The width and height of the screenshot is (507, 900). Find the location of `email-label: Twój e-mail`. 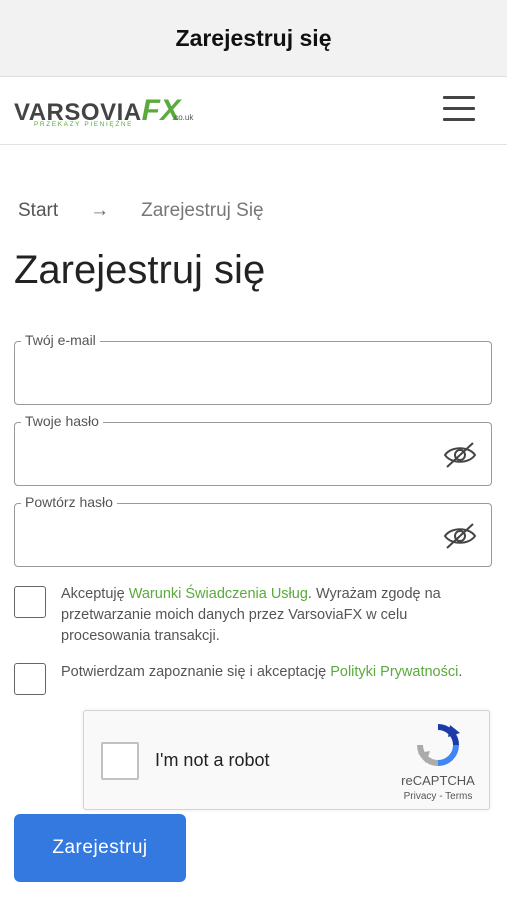

email-label: Twój e-mail is located at coordinates (60, 340).